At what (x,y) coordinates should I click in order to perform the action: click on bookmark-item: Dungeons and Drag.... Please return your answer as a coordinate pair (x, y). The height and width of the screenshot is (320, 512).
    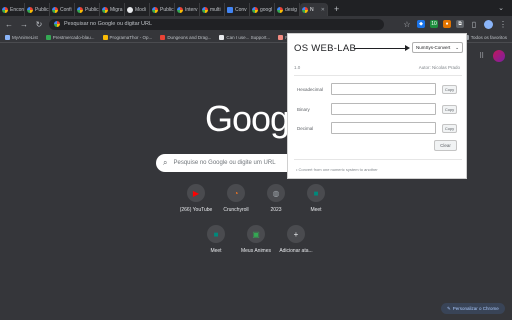
    Looking at the image, I should click on (185, 37).